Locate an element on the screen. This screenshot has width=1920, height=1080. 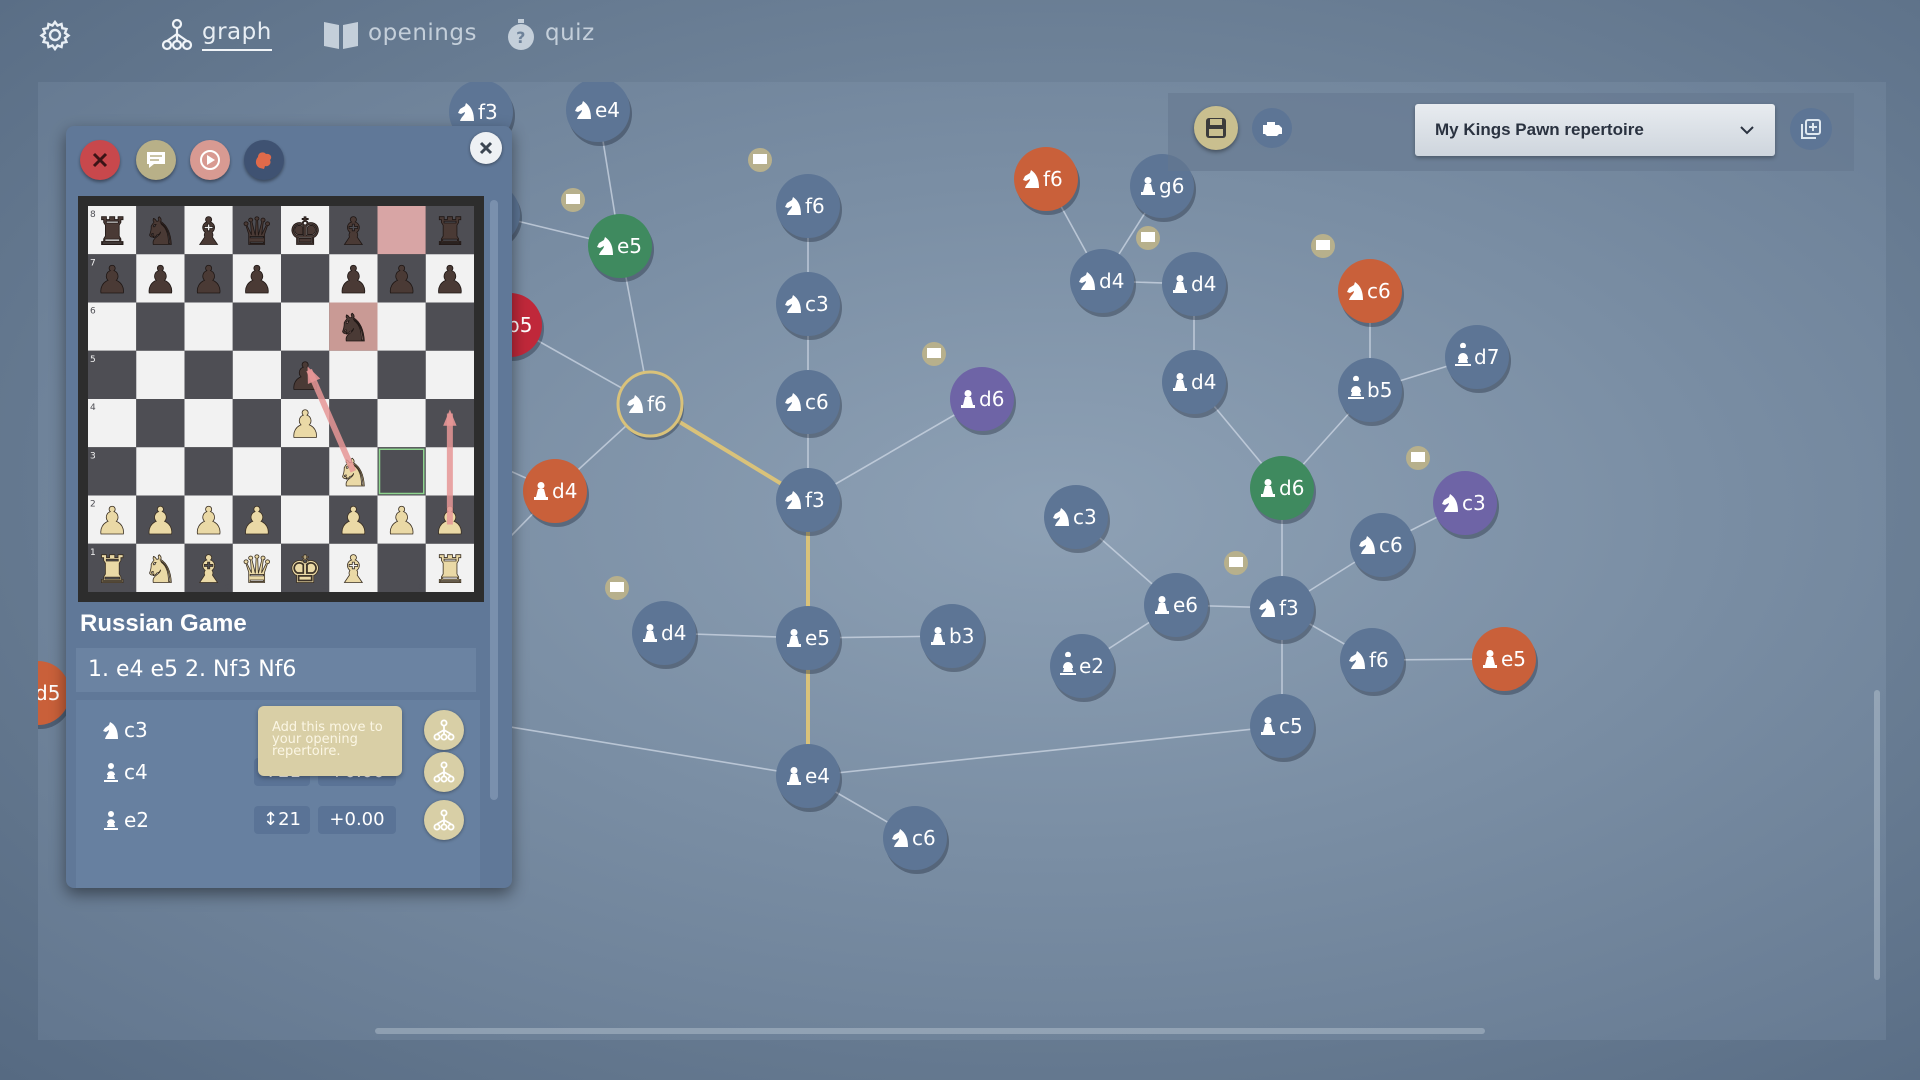
tab-quiz: ? quiz is located at coordinates (550, 35).